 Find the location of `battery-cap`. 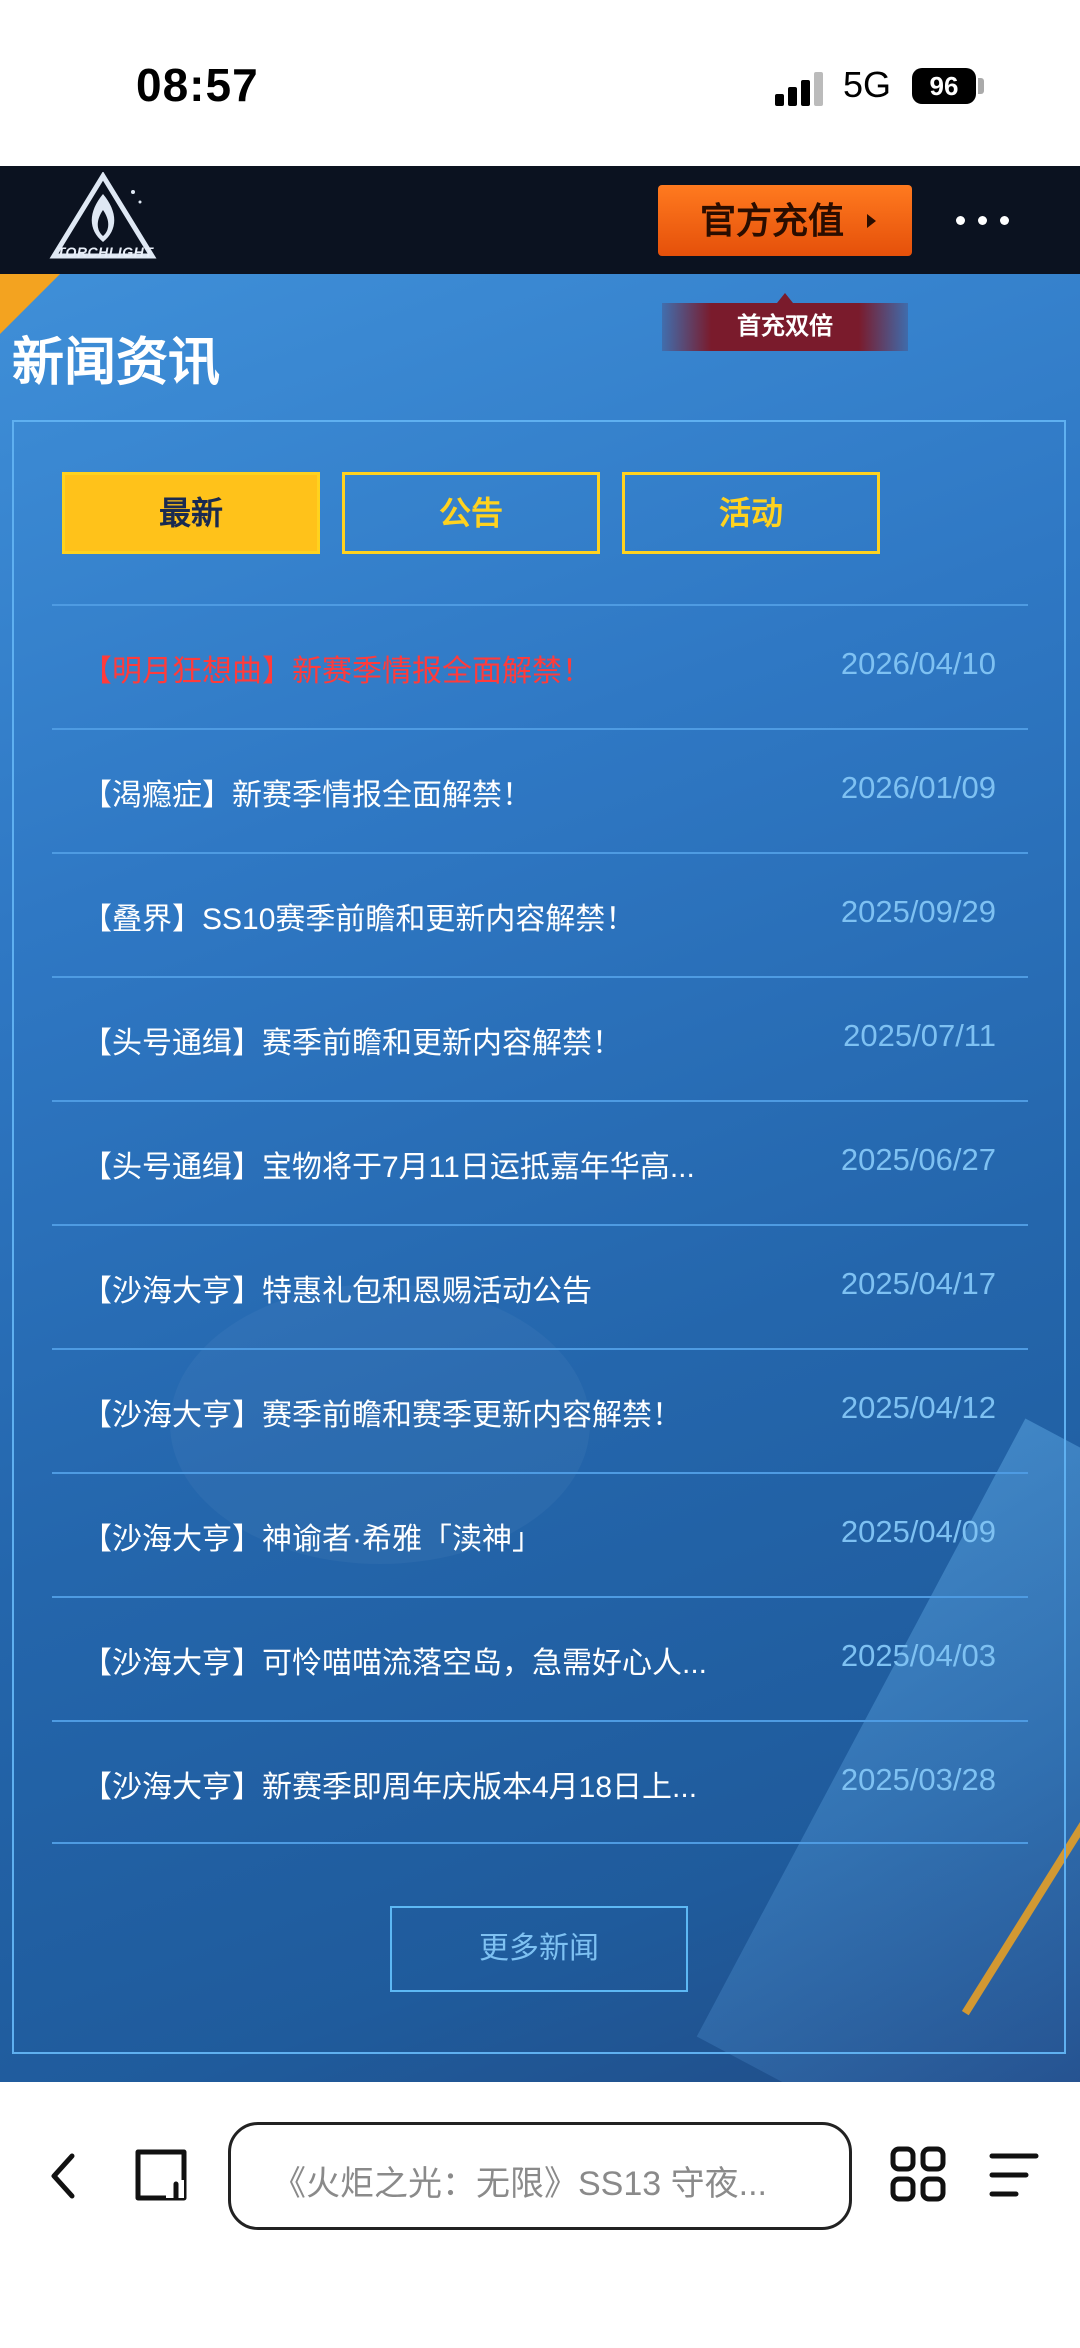

battery-cap is located at coordinates (981, 86).